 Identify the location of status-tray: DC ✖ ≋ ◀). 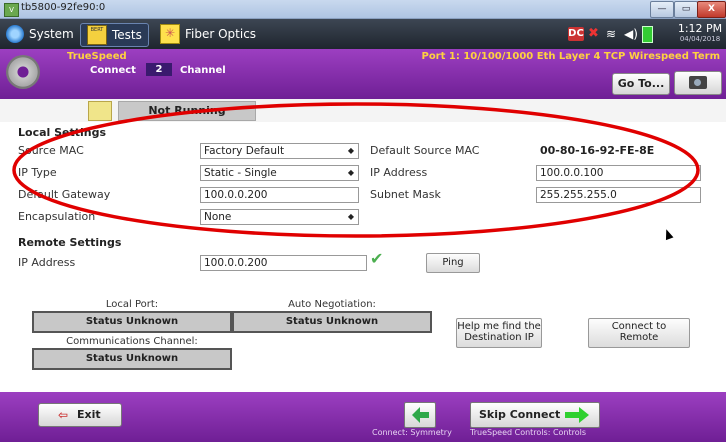
(618, 34).